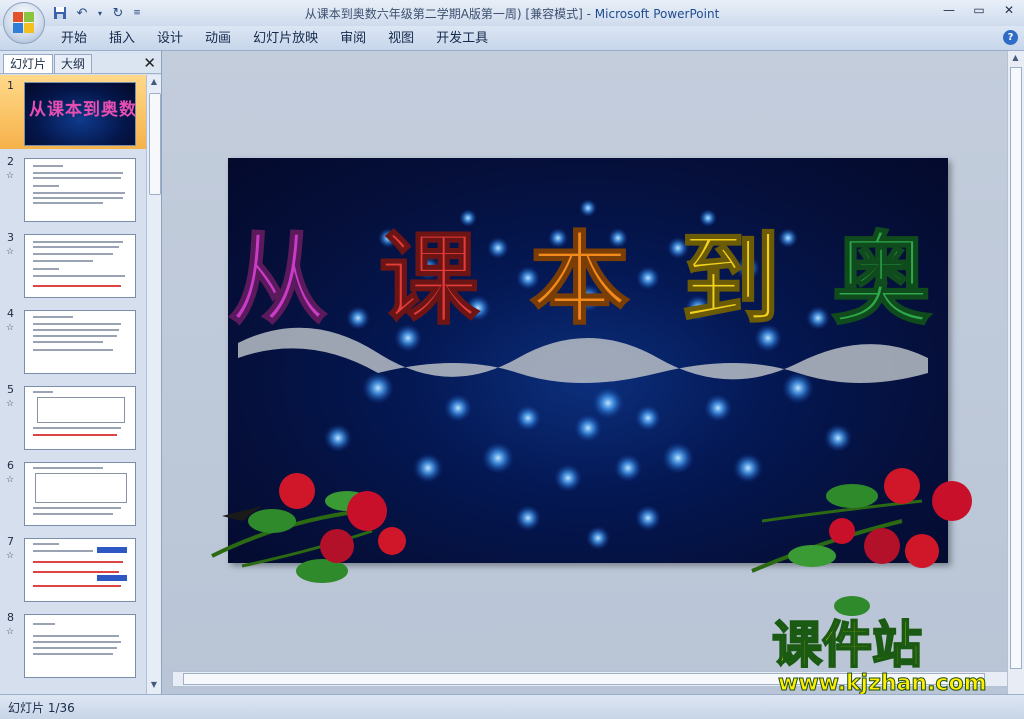 This screenshot has width=1024, height=719. I want to click on thumbnail-title: 从课本到奥数, so click(82, 110).